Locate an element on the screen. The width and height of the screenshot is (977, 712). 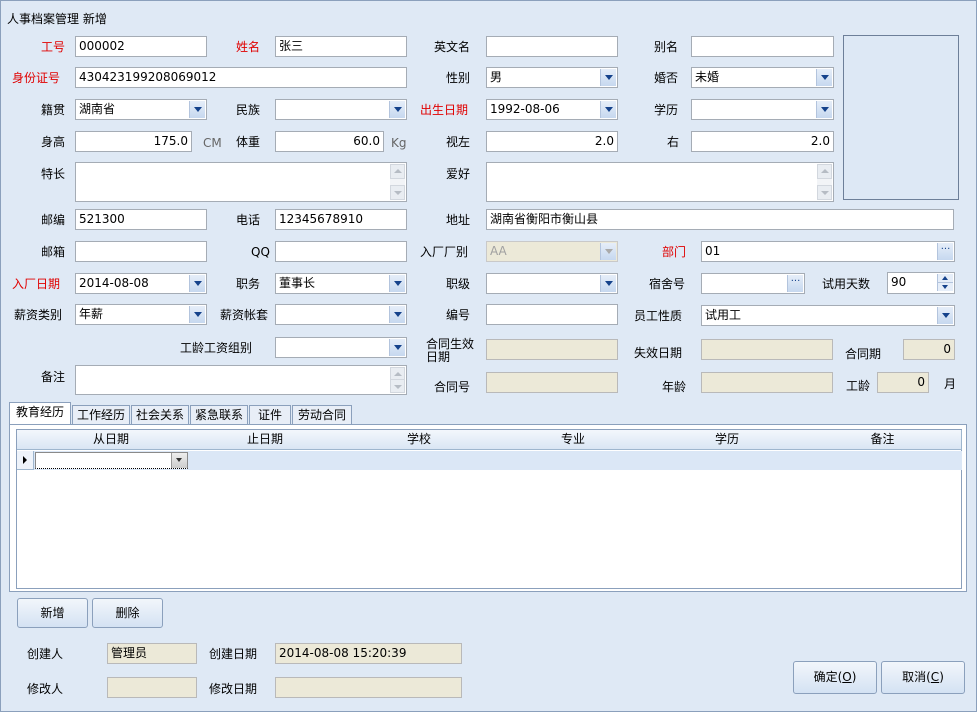
education-select is located at coordinates (762, 109).